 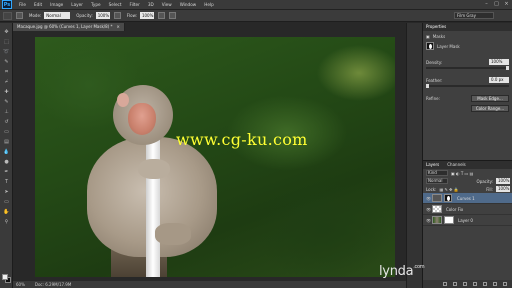 What do you see at coordinates (414, 155) in the screenshot?
I see `collapsed-panels-dock` at bounding box center [414, 155].